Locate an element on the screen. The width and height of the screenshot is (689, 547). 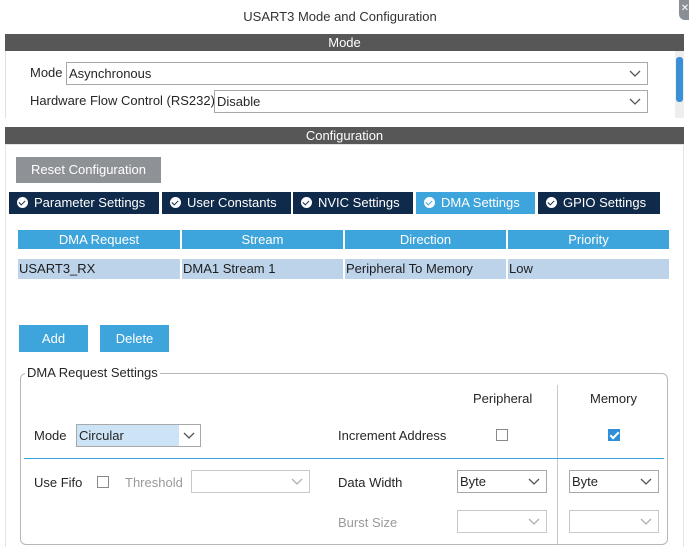
use-fifo-label: Use Fifo is located at coordinates (58, 482).